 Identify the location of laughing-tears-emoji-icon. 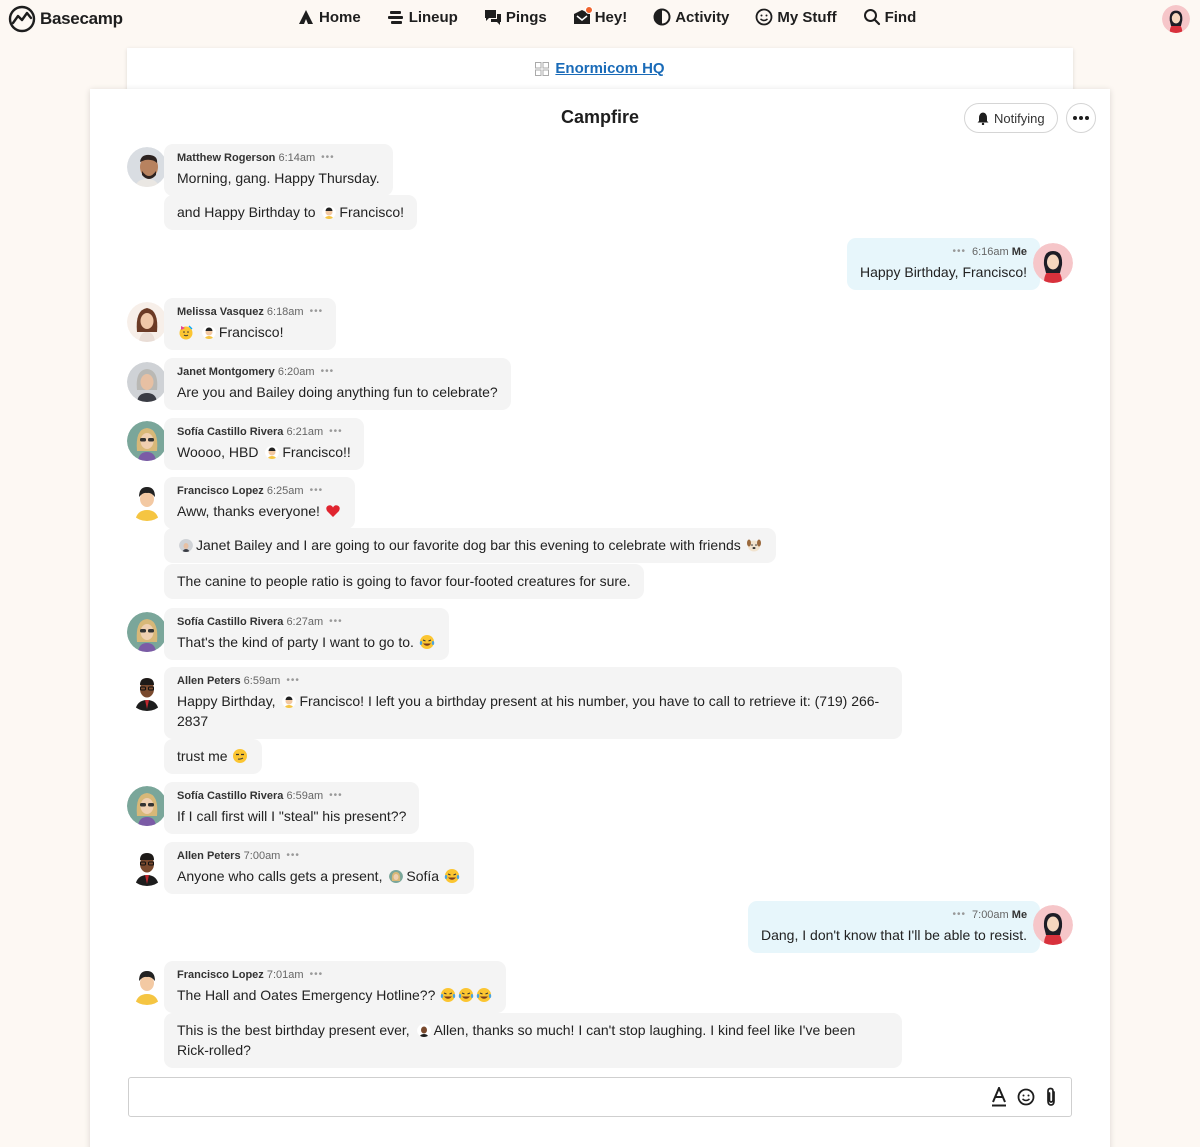
(427, 642).